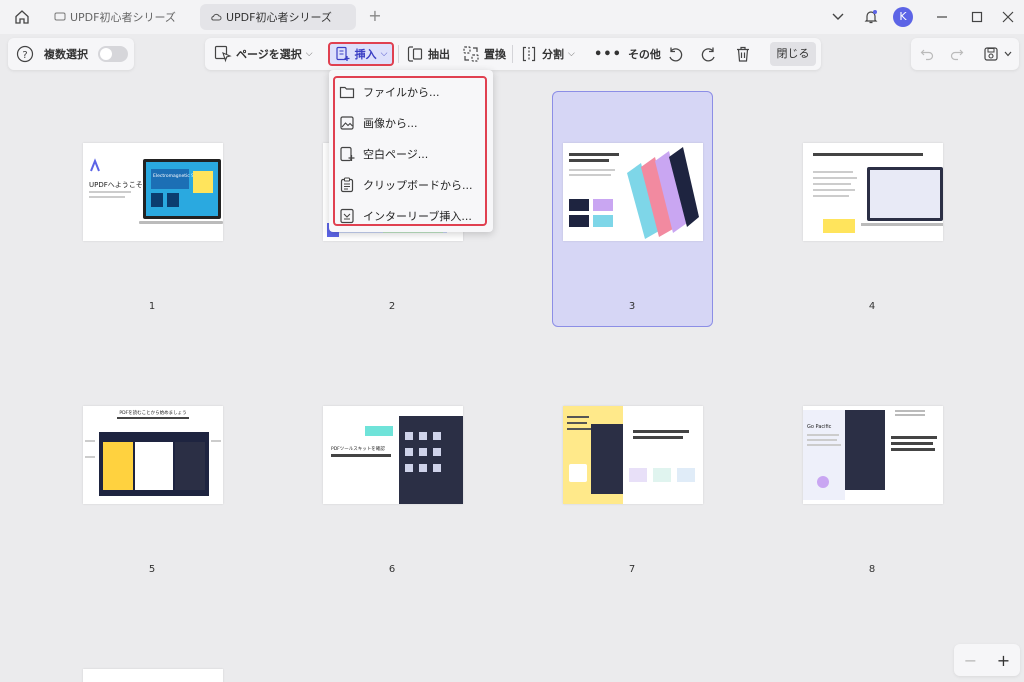 This screenshot has width=1024, height=682. Describe the element at coordinates (392, 306) in the screenshot. I see `page-number-2: 2` at that location.